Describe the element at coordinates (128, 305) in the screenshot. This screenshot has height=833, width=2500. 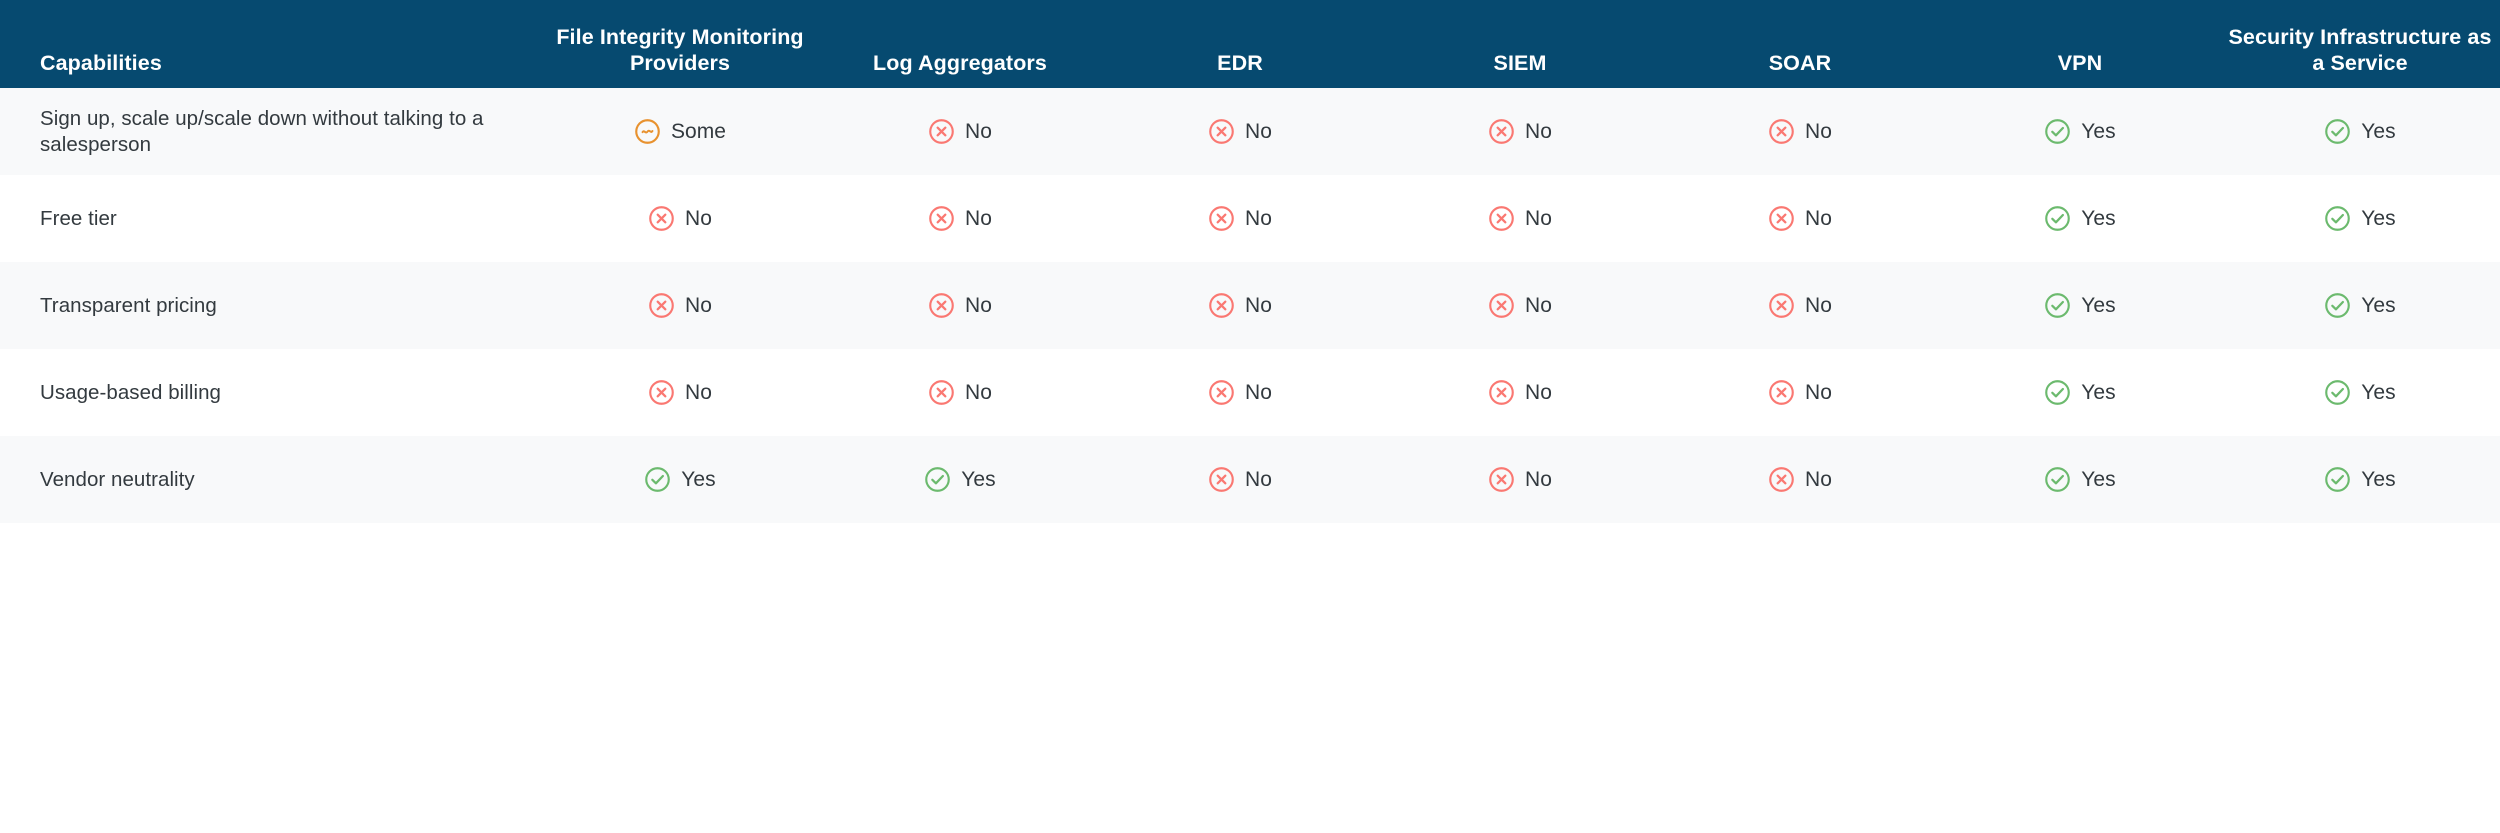
I see `row-label: Transparent pricing` at that location.